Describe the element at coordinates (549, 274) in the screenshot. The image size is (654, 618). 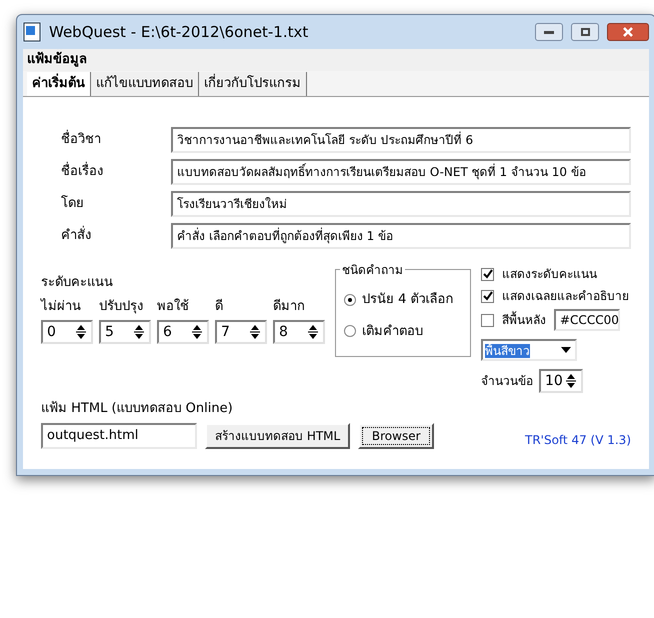
I see `checkbox-label: แสดงระดับคะแนน` at that location.